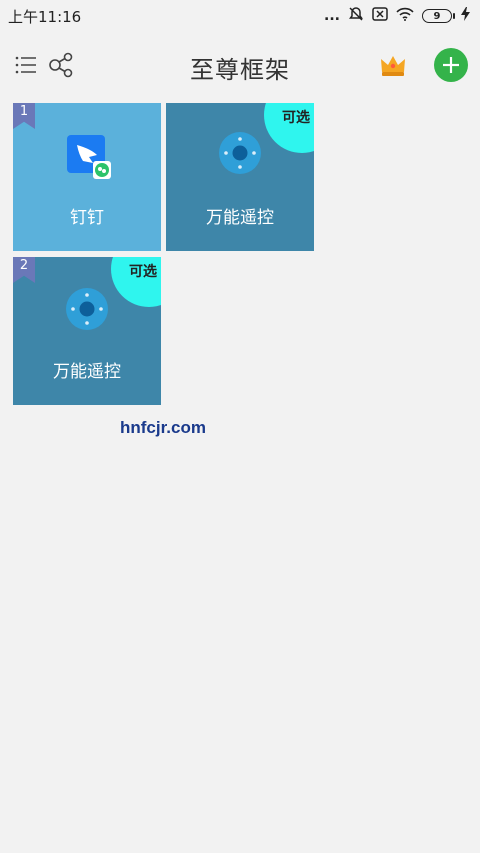 The width and height of the screenshot is (480, 853). What do you see at coordinates (393, 65) in the screenshot?
I see `crown-icon` at bounding box center [393, 65].